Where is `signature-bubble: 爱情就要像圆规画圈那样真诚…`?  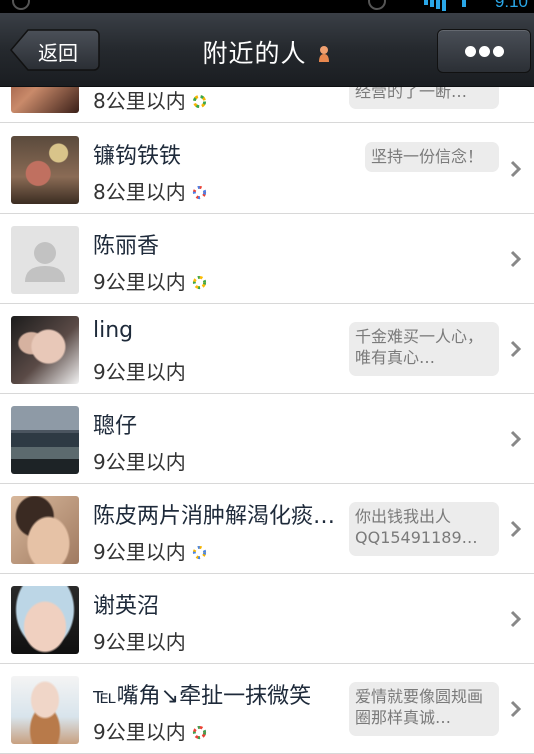
signature-bubble: 爱情就要像圆规画圈那样真诚… is located at coordinates (424, 709).